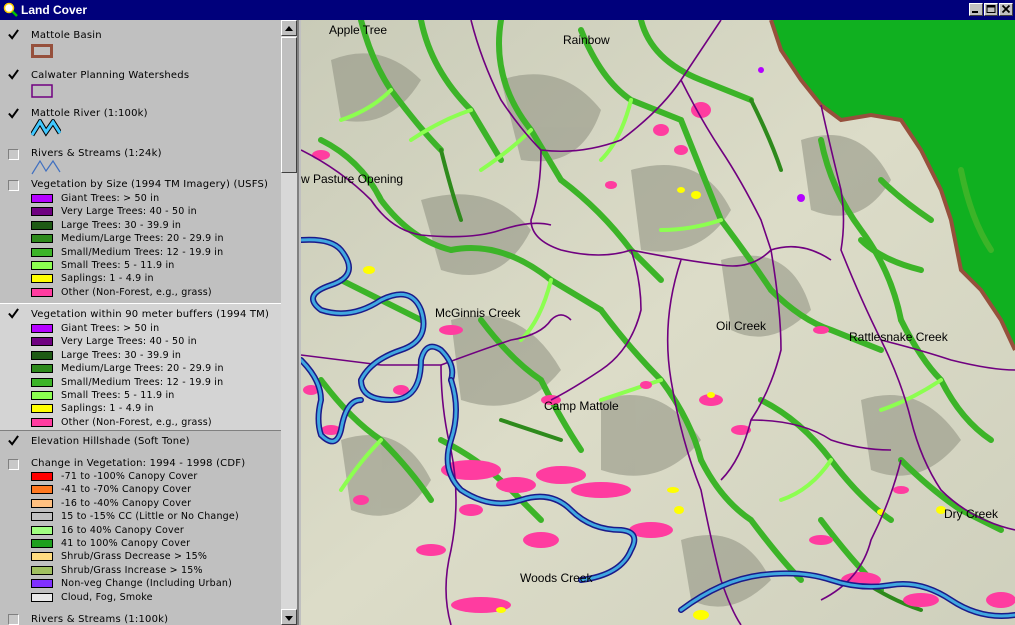 The image size is (1015, 625). What do you see at coordinates (134, 557) in the screenshot?
I see `class-label: Shrub/Grass Decrease > 15%` at bounding box center [134, 557].